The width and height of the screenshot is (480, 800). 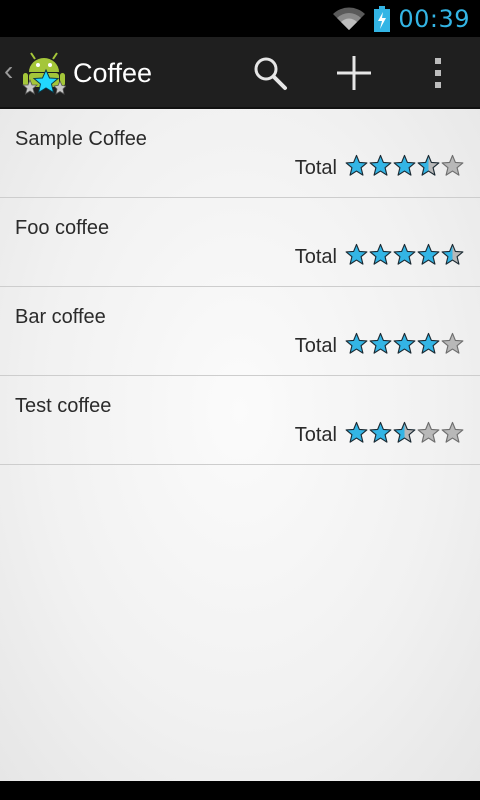 What do you see at coordinates (240, 153) in the screenshot?
I see `coffee-list-item: Sample Coffee Total` at bounding box center [240, 153].